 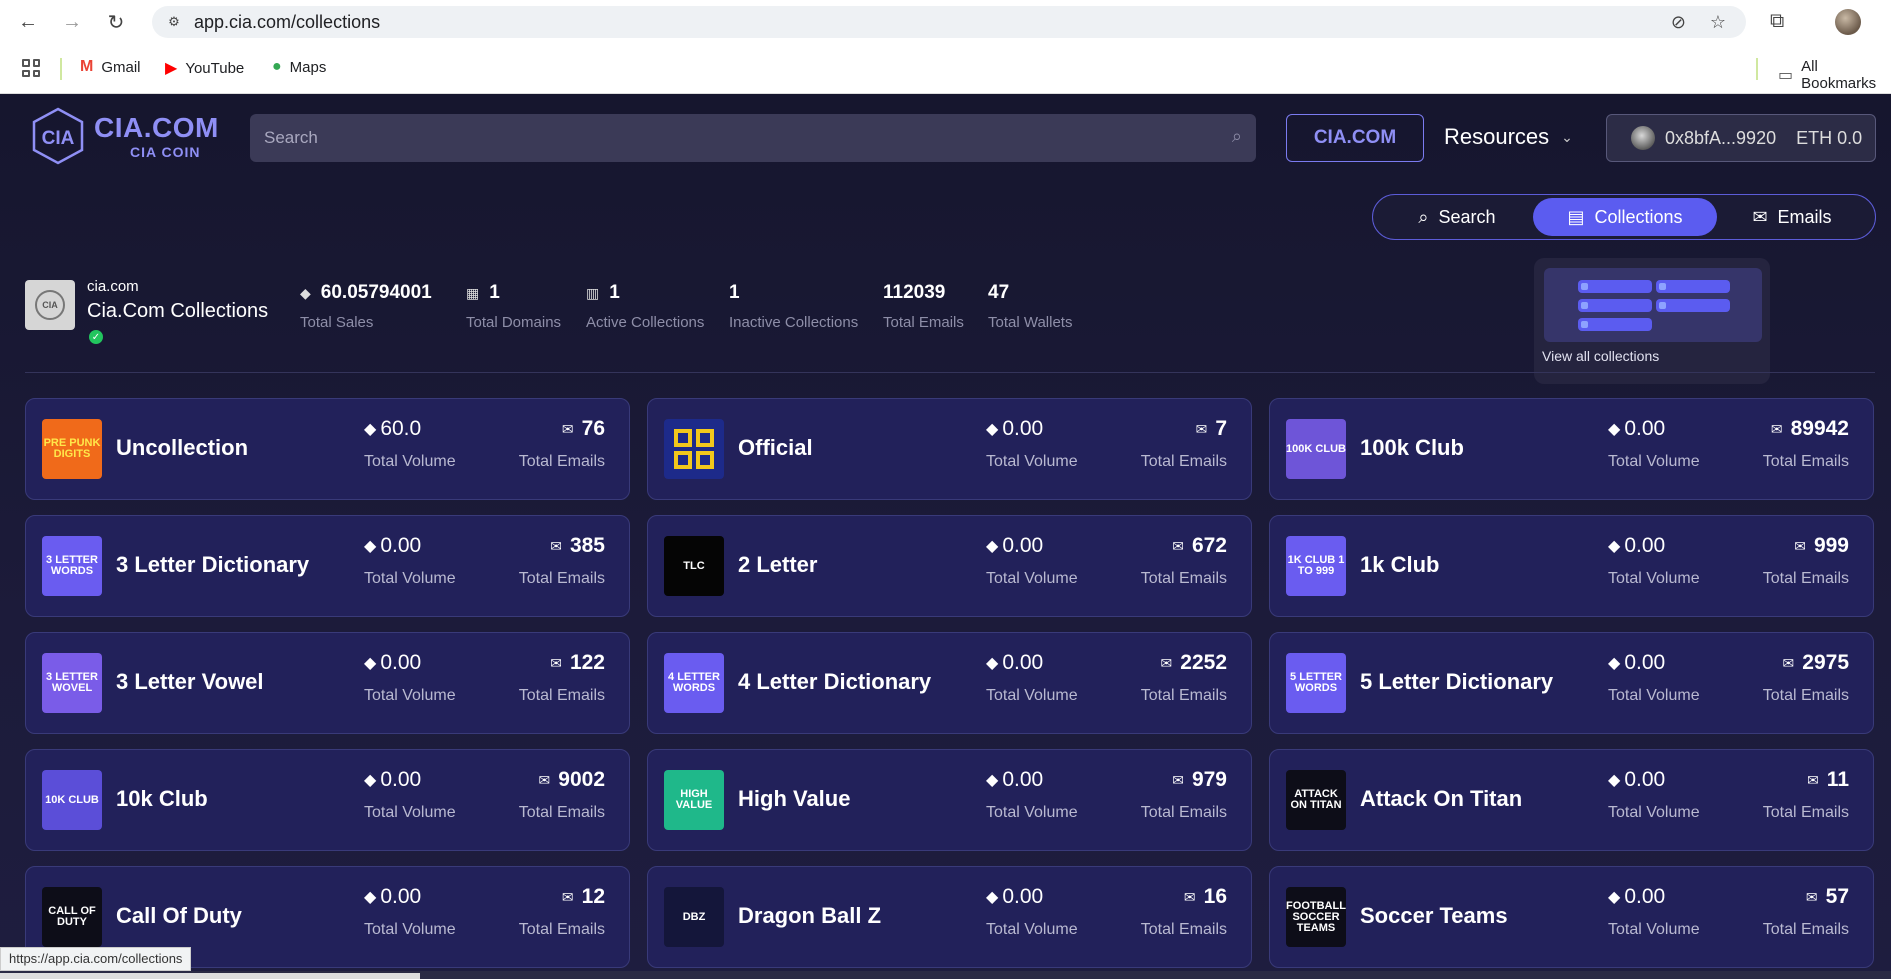 I want to click on collection-thumbnail: DBZ, so click(x=694, y=917).